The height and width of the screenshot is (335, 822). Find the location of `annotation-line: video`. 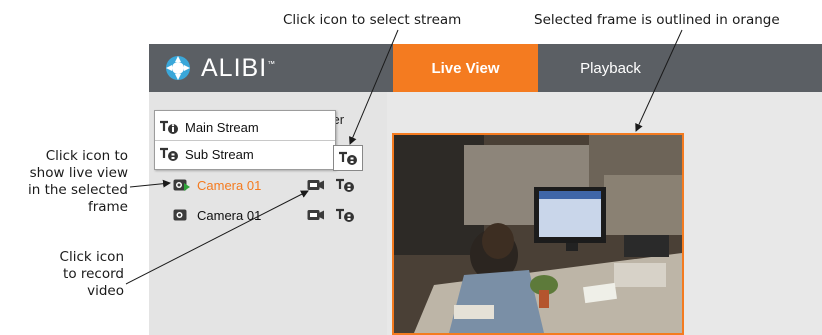

annotation-line: video is located at coordinates (105, 291).